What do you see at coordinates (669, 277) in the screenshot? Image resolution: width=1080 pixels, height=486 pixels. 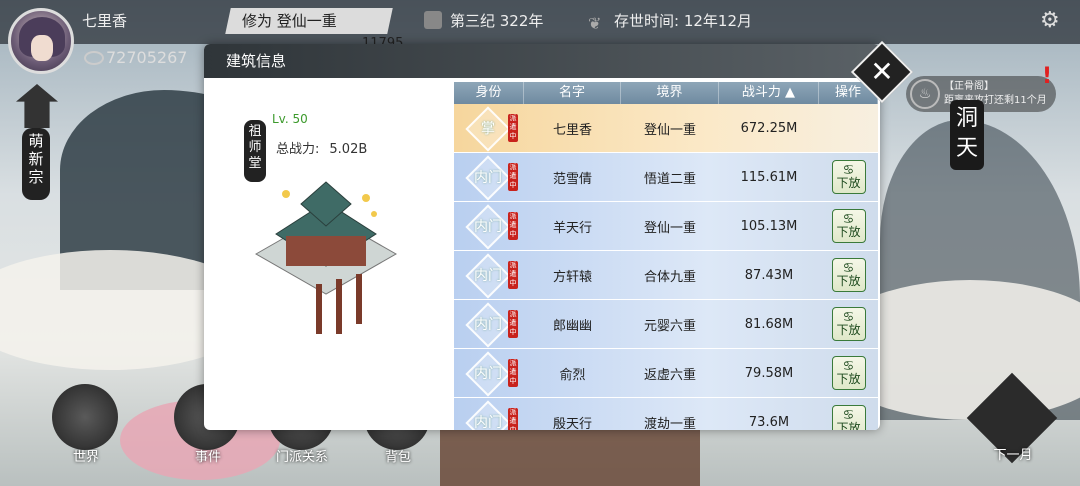 I see `member-realm: 合体九重` at bounding box center [669, 277].